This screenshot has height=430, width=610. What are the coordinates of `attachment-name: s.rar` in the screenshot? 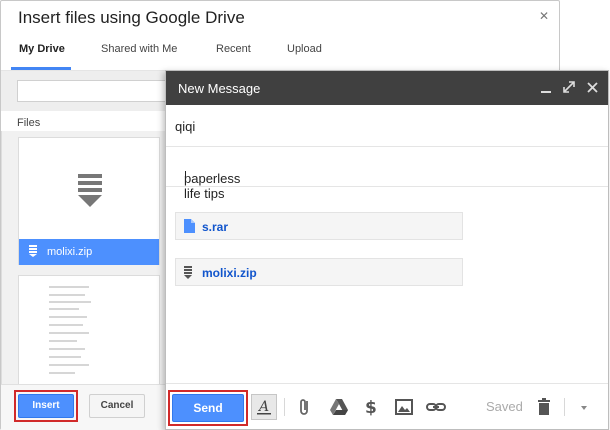 It's located at (215, 227).